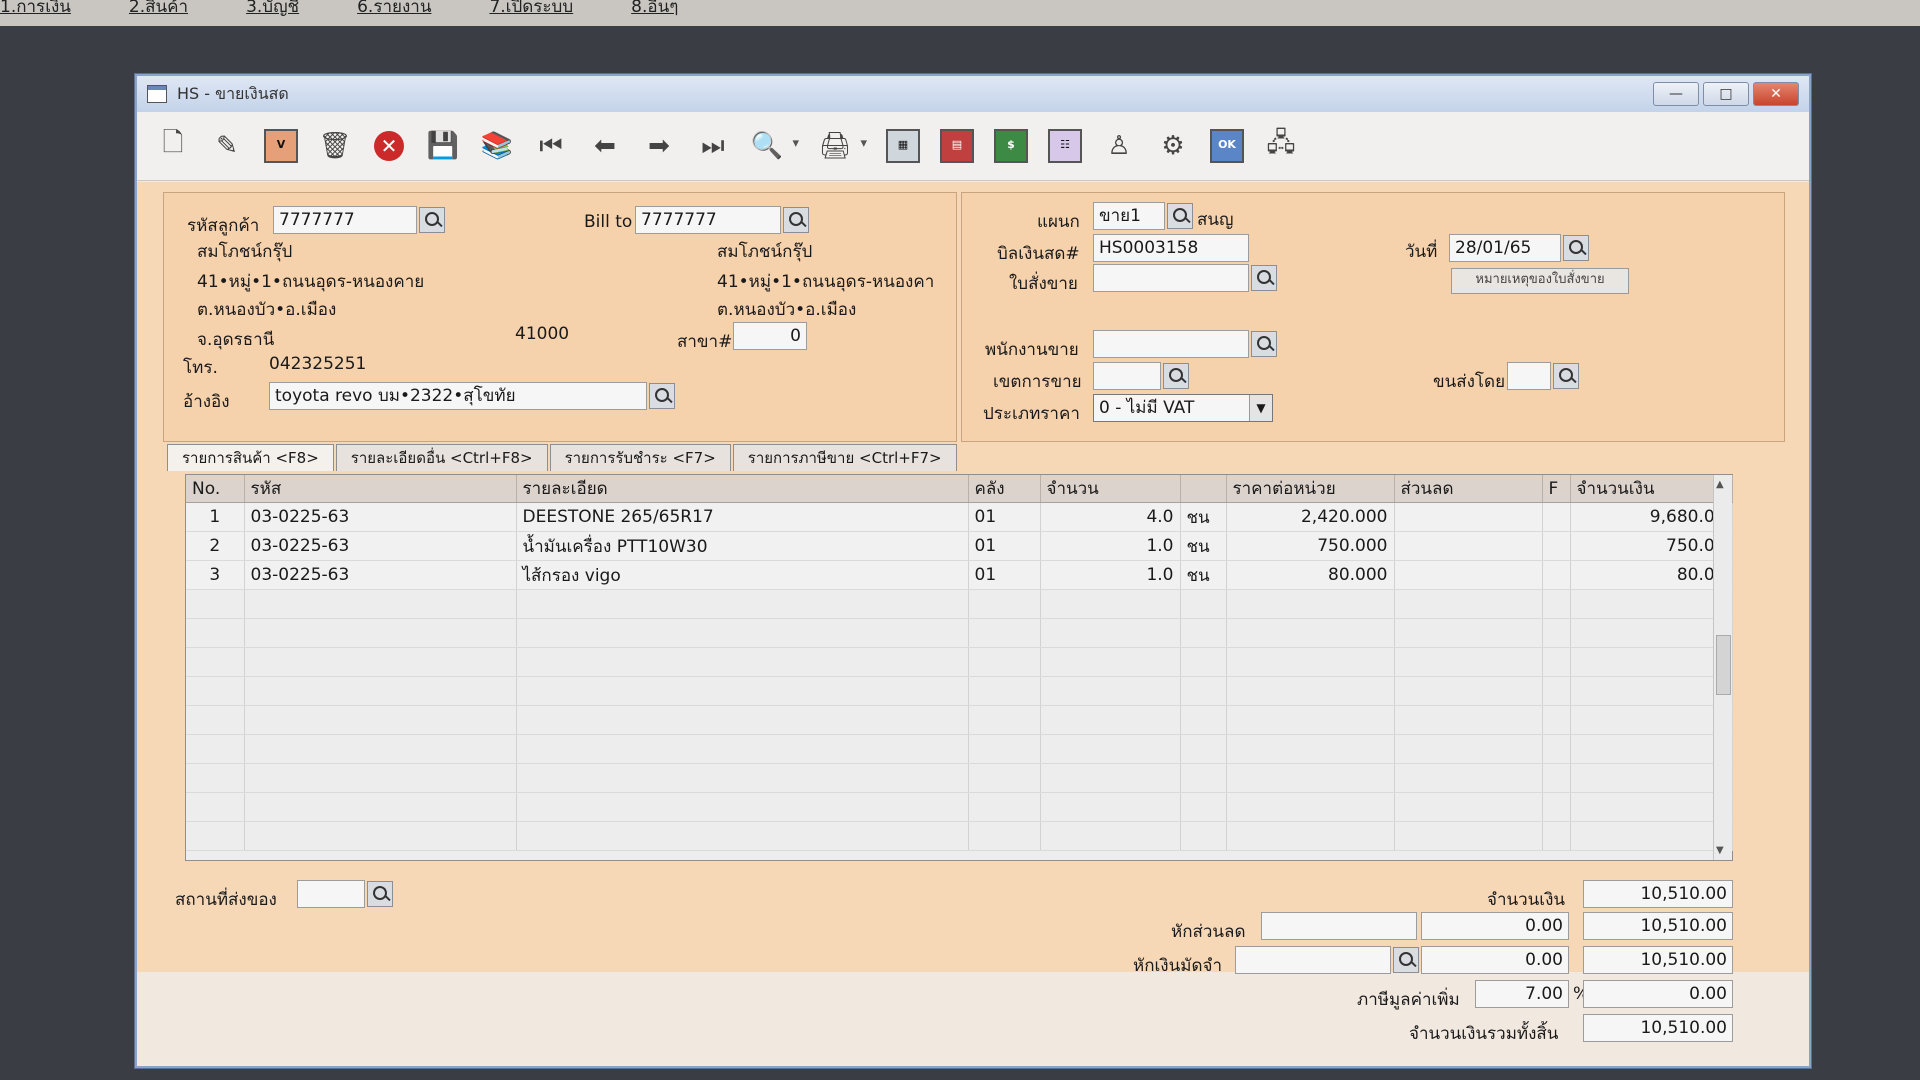  What do you see at coordinates (1171, 278) in the screenshot?
I see `sales-order-field` at bounding box center [1171, 278].